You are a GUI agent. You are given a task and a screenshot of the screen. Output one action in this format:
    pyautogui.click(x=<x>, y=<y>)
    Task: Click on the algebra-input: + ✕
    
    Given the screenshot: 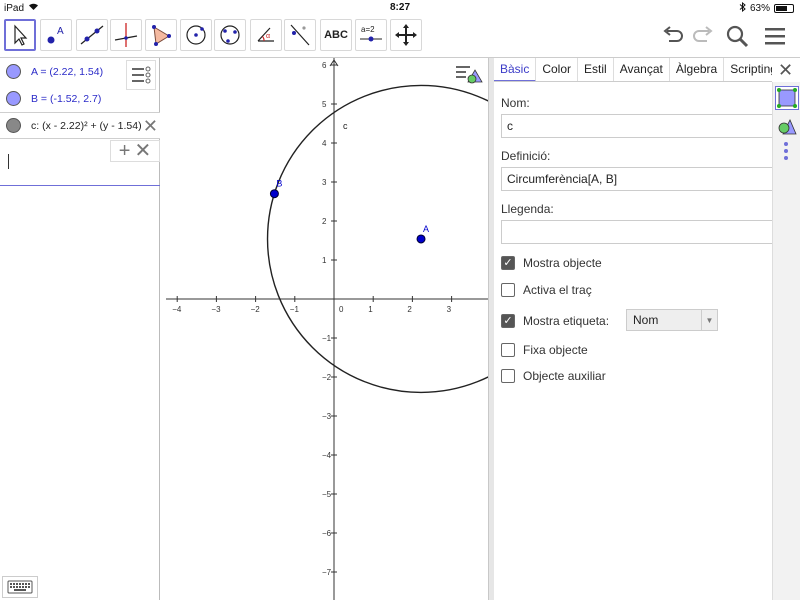 What is the action you would take?
    pyautogui.click(x=80, y=163)
    